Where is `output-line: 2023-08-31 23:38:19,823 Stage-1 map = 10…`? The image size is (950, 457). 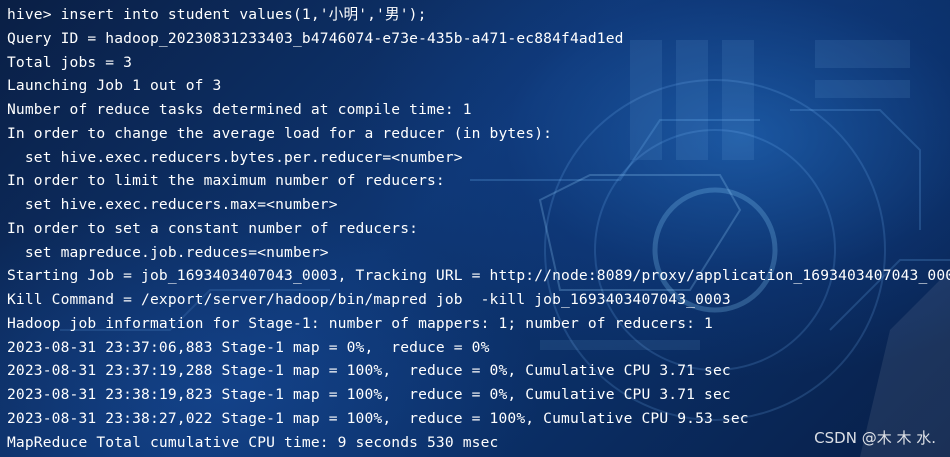
output-line: 2023-08-31 23:38:19,823 Stage-1 map = 10… is located at coordinates (369, 394).